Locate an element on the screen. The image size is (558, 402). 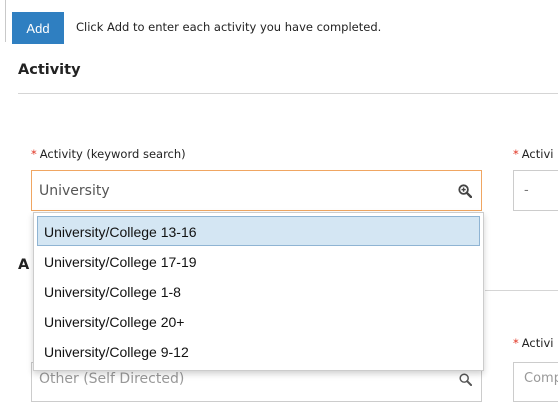
next-activity-type-select: Comp is located at coordinates (535, 382).